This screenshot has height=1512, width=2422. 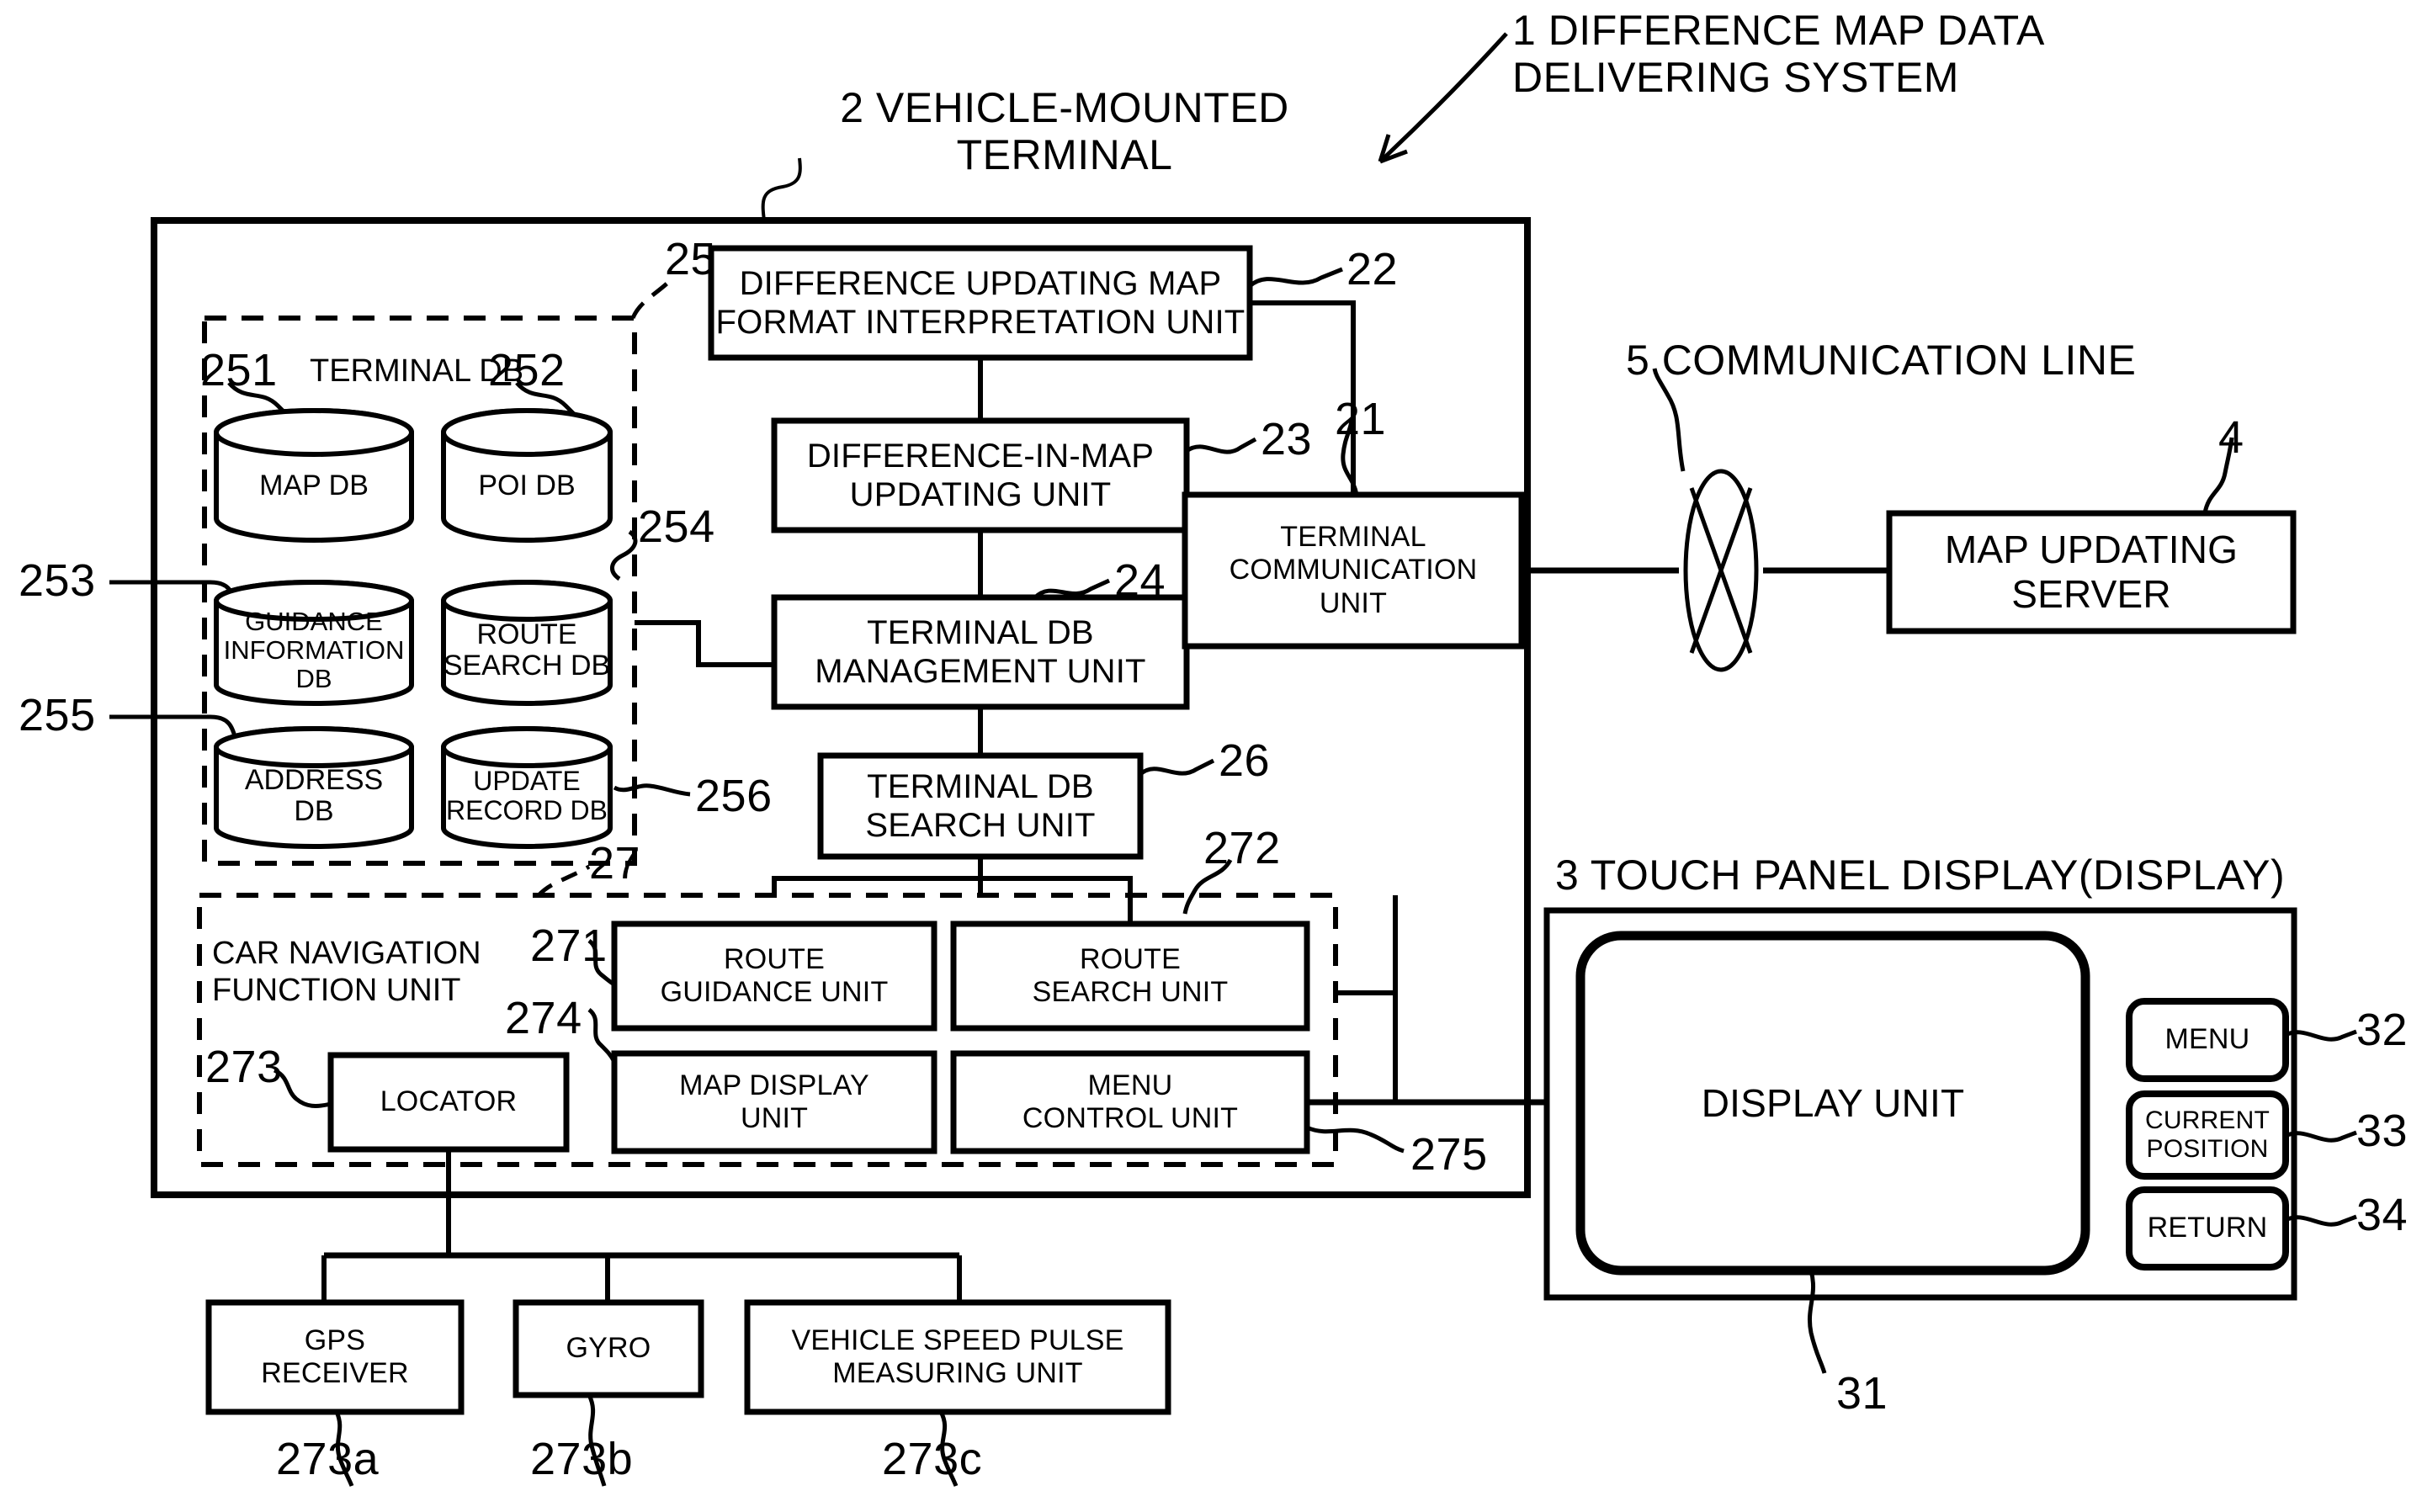 I want to click on ref-21: 21, so click(x=1361, y=419).